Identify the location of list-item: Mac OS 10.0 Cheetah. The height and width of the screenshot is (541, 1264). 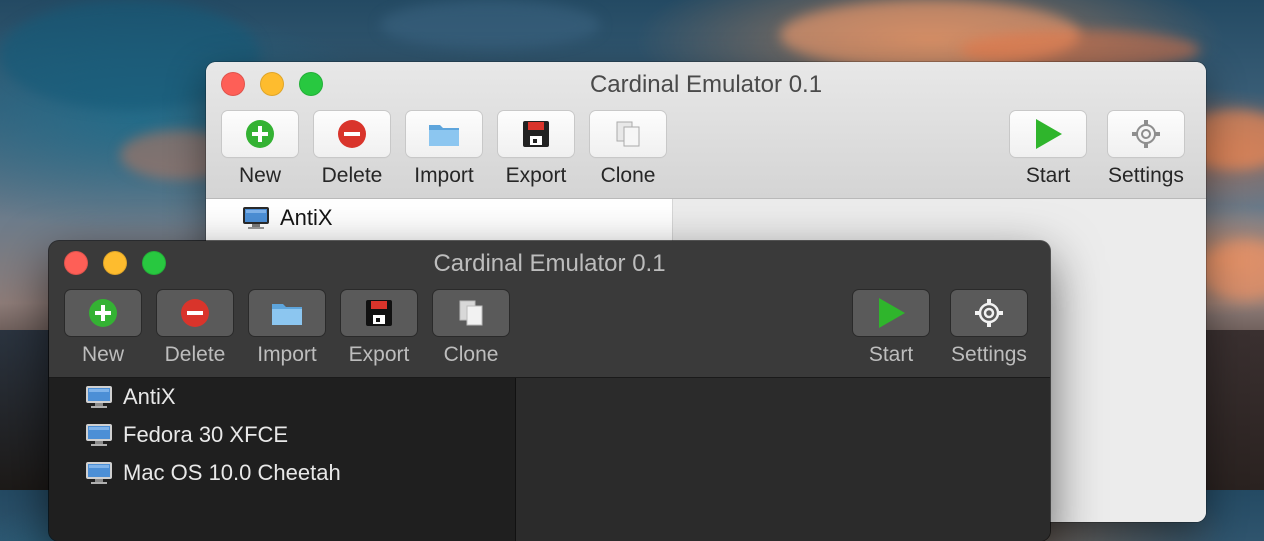
(282, 473).